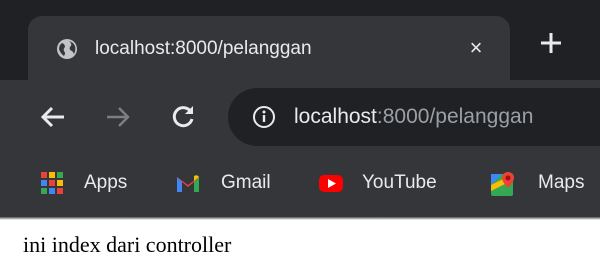 Image resolution: width=600 pixels, height=264 pixels. Describe the element at coordinates (300, 218) in the screenshot. I see `divider` at that location.